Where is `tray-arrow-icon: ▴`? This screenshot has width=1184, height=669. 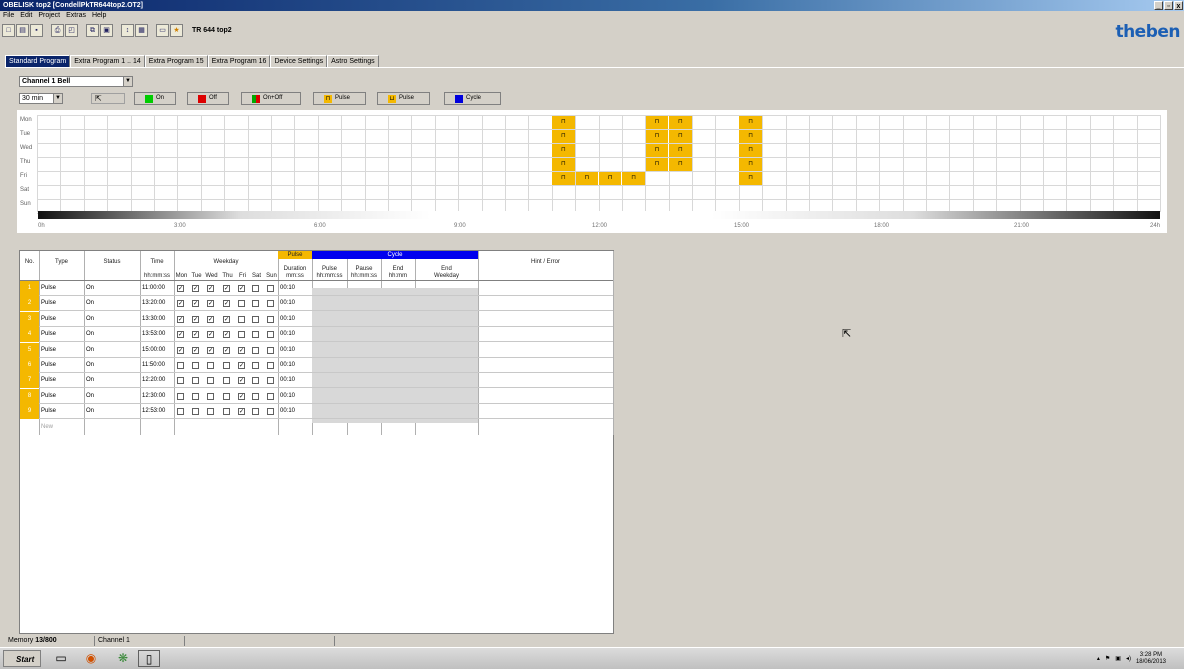 tray-arrow-icon: ▴ is located at coordinates (1098, 658).